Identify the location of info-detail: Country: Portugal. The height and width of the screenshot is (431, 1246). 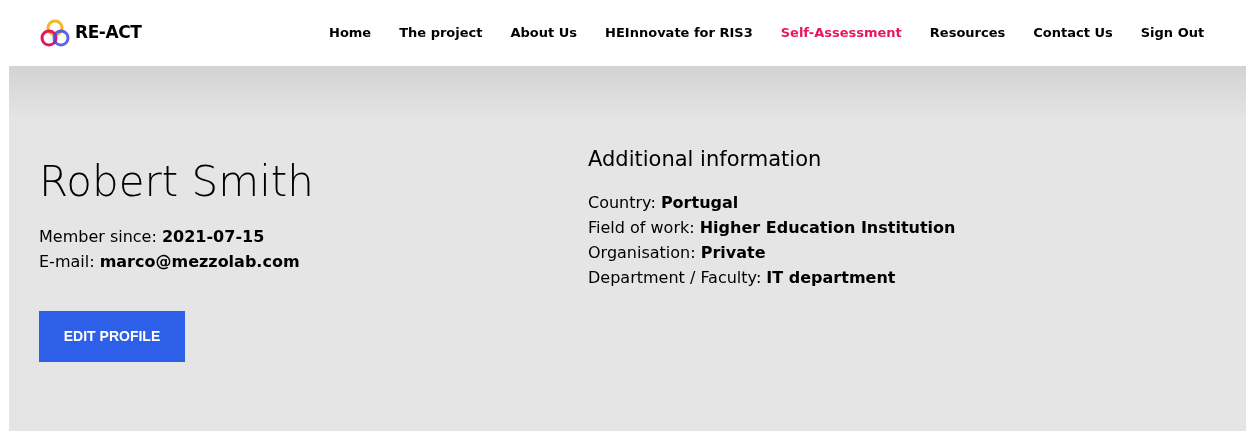
(664, 203).